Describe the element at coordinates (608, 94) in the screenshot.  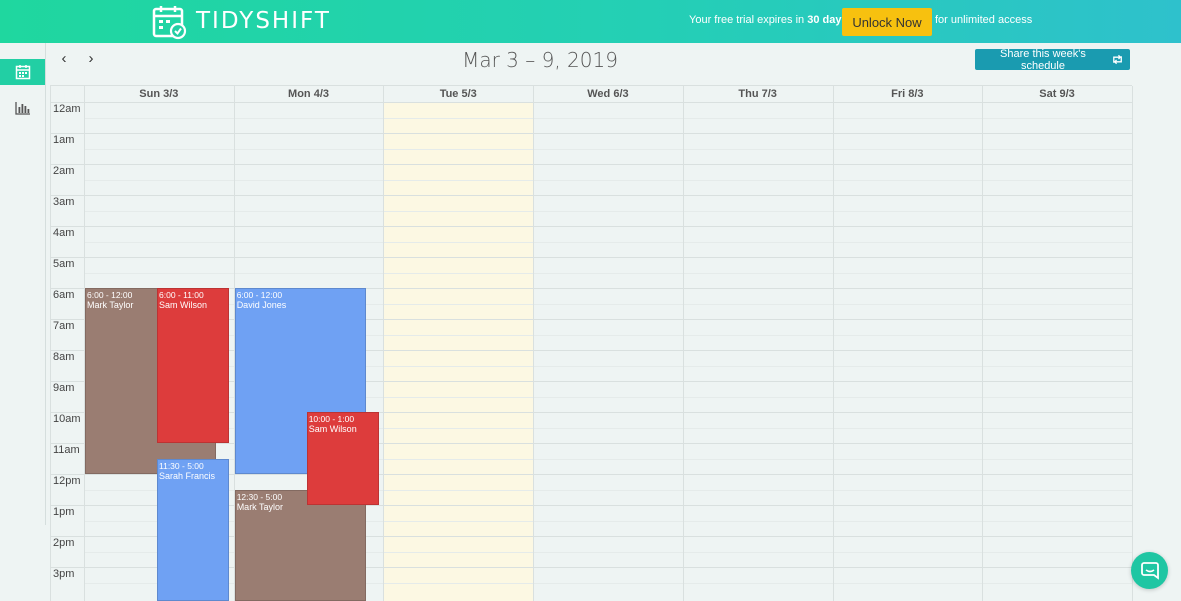
I see `day-header: Wed 6/3` at that location.